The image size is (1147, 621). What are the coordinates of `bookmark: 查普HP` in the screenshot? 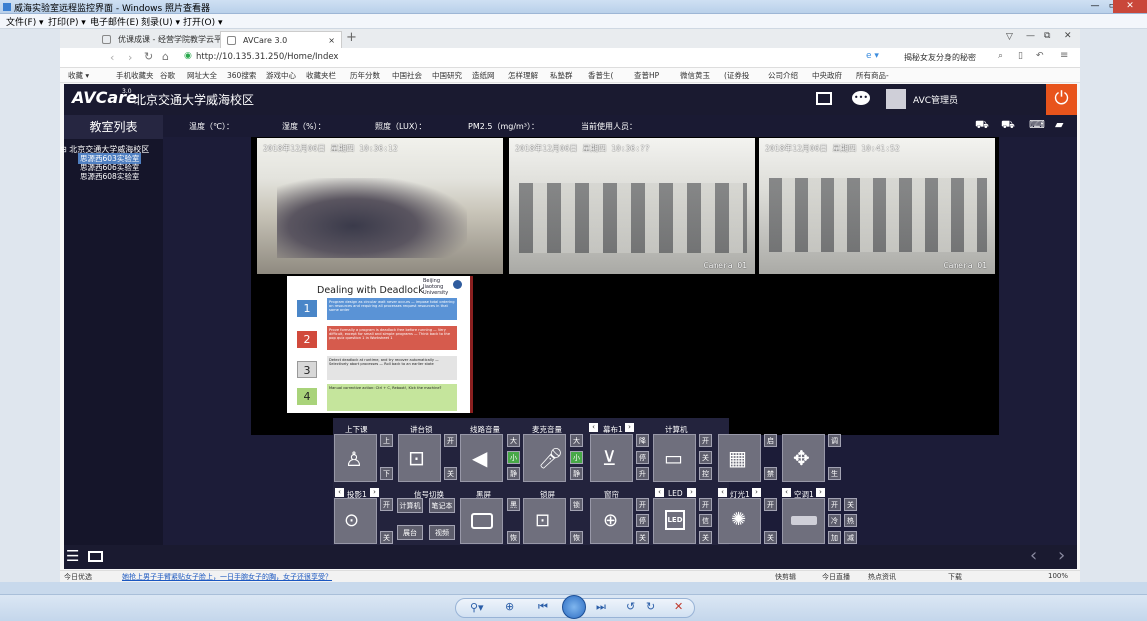 It's located at (646, 75).